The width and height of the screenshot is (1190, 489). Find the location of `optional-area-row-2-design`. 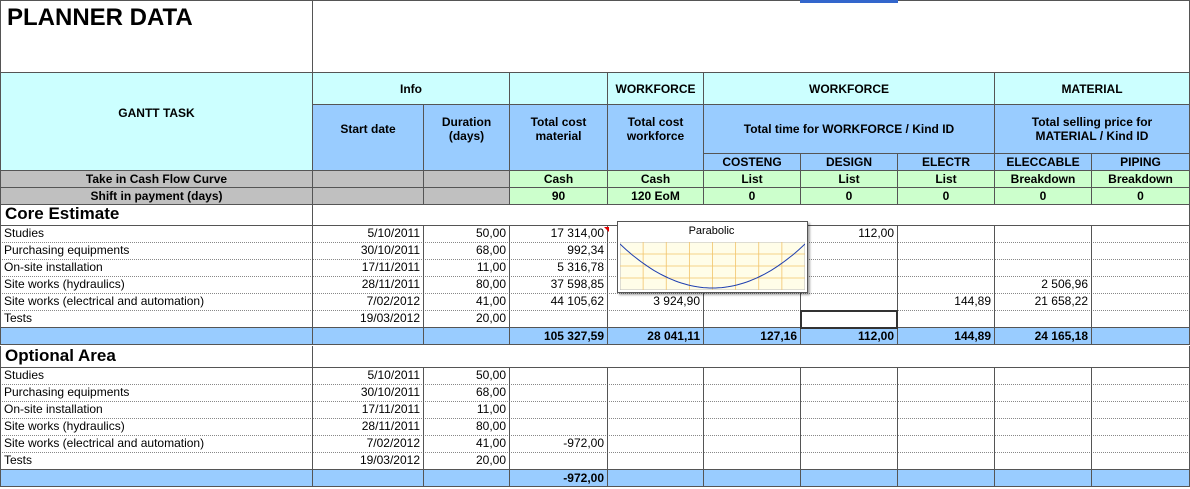

optional-area-row-2-design is located at coordinates (849, 410).